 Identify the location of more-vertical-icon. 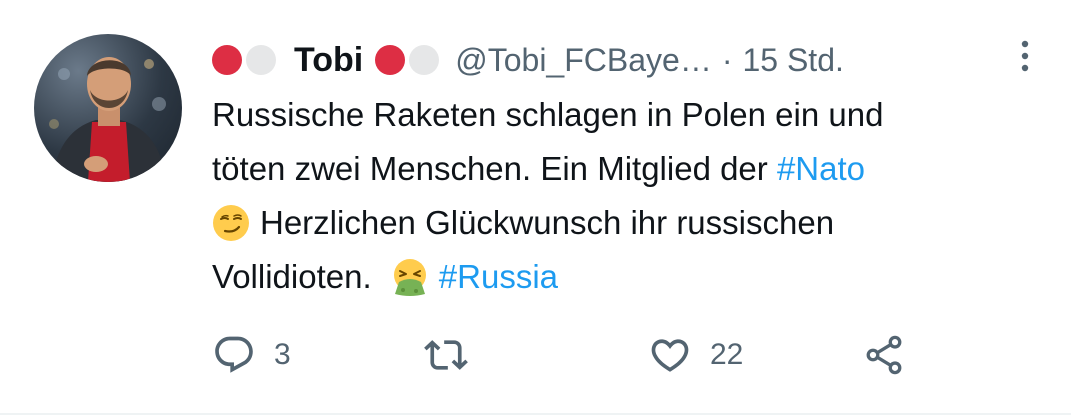
(1025, 56).